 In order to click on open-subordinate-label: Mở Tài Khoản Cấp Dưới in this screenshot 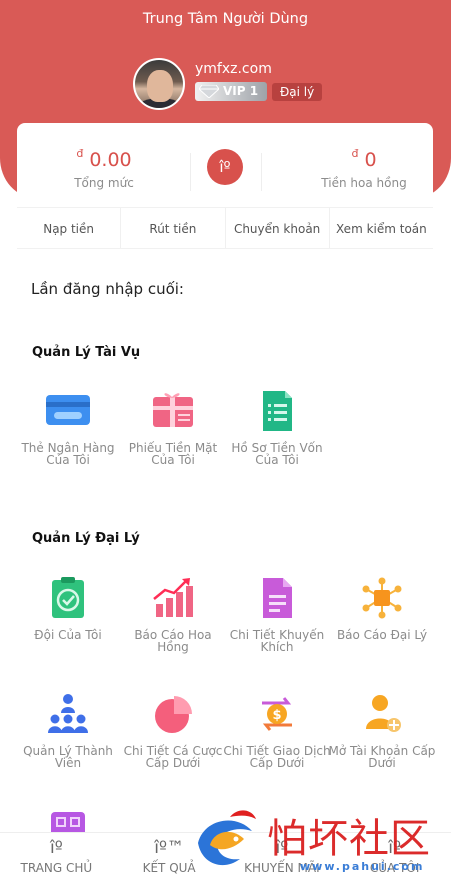, I will do `click(382, 757)`.